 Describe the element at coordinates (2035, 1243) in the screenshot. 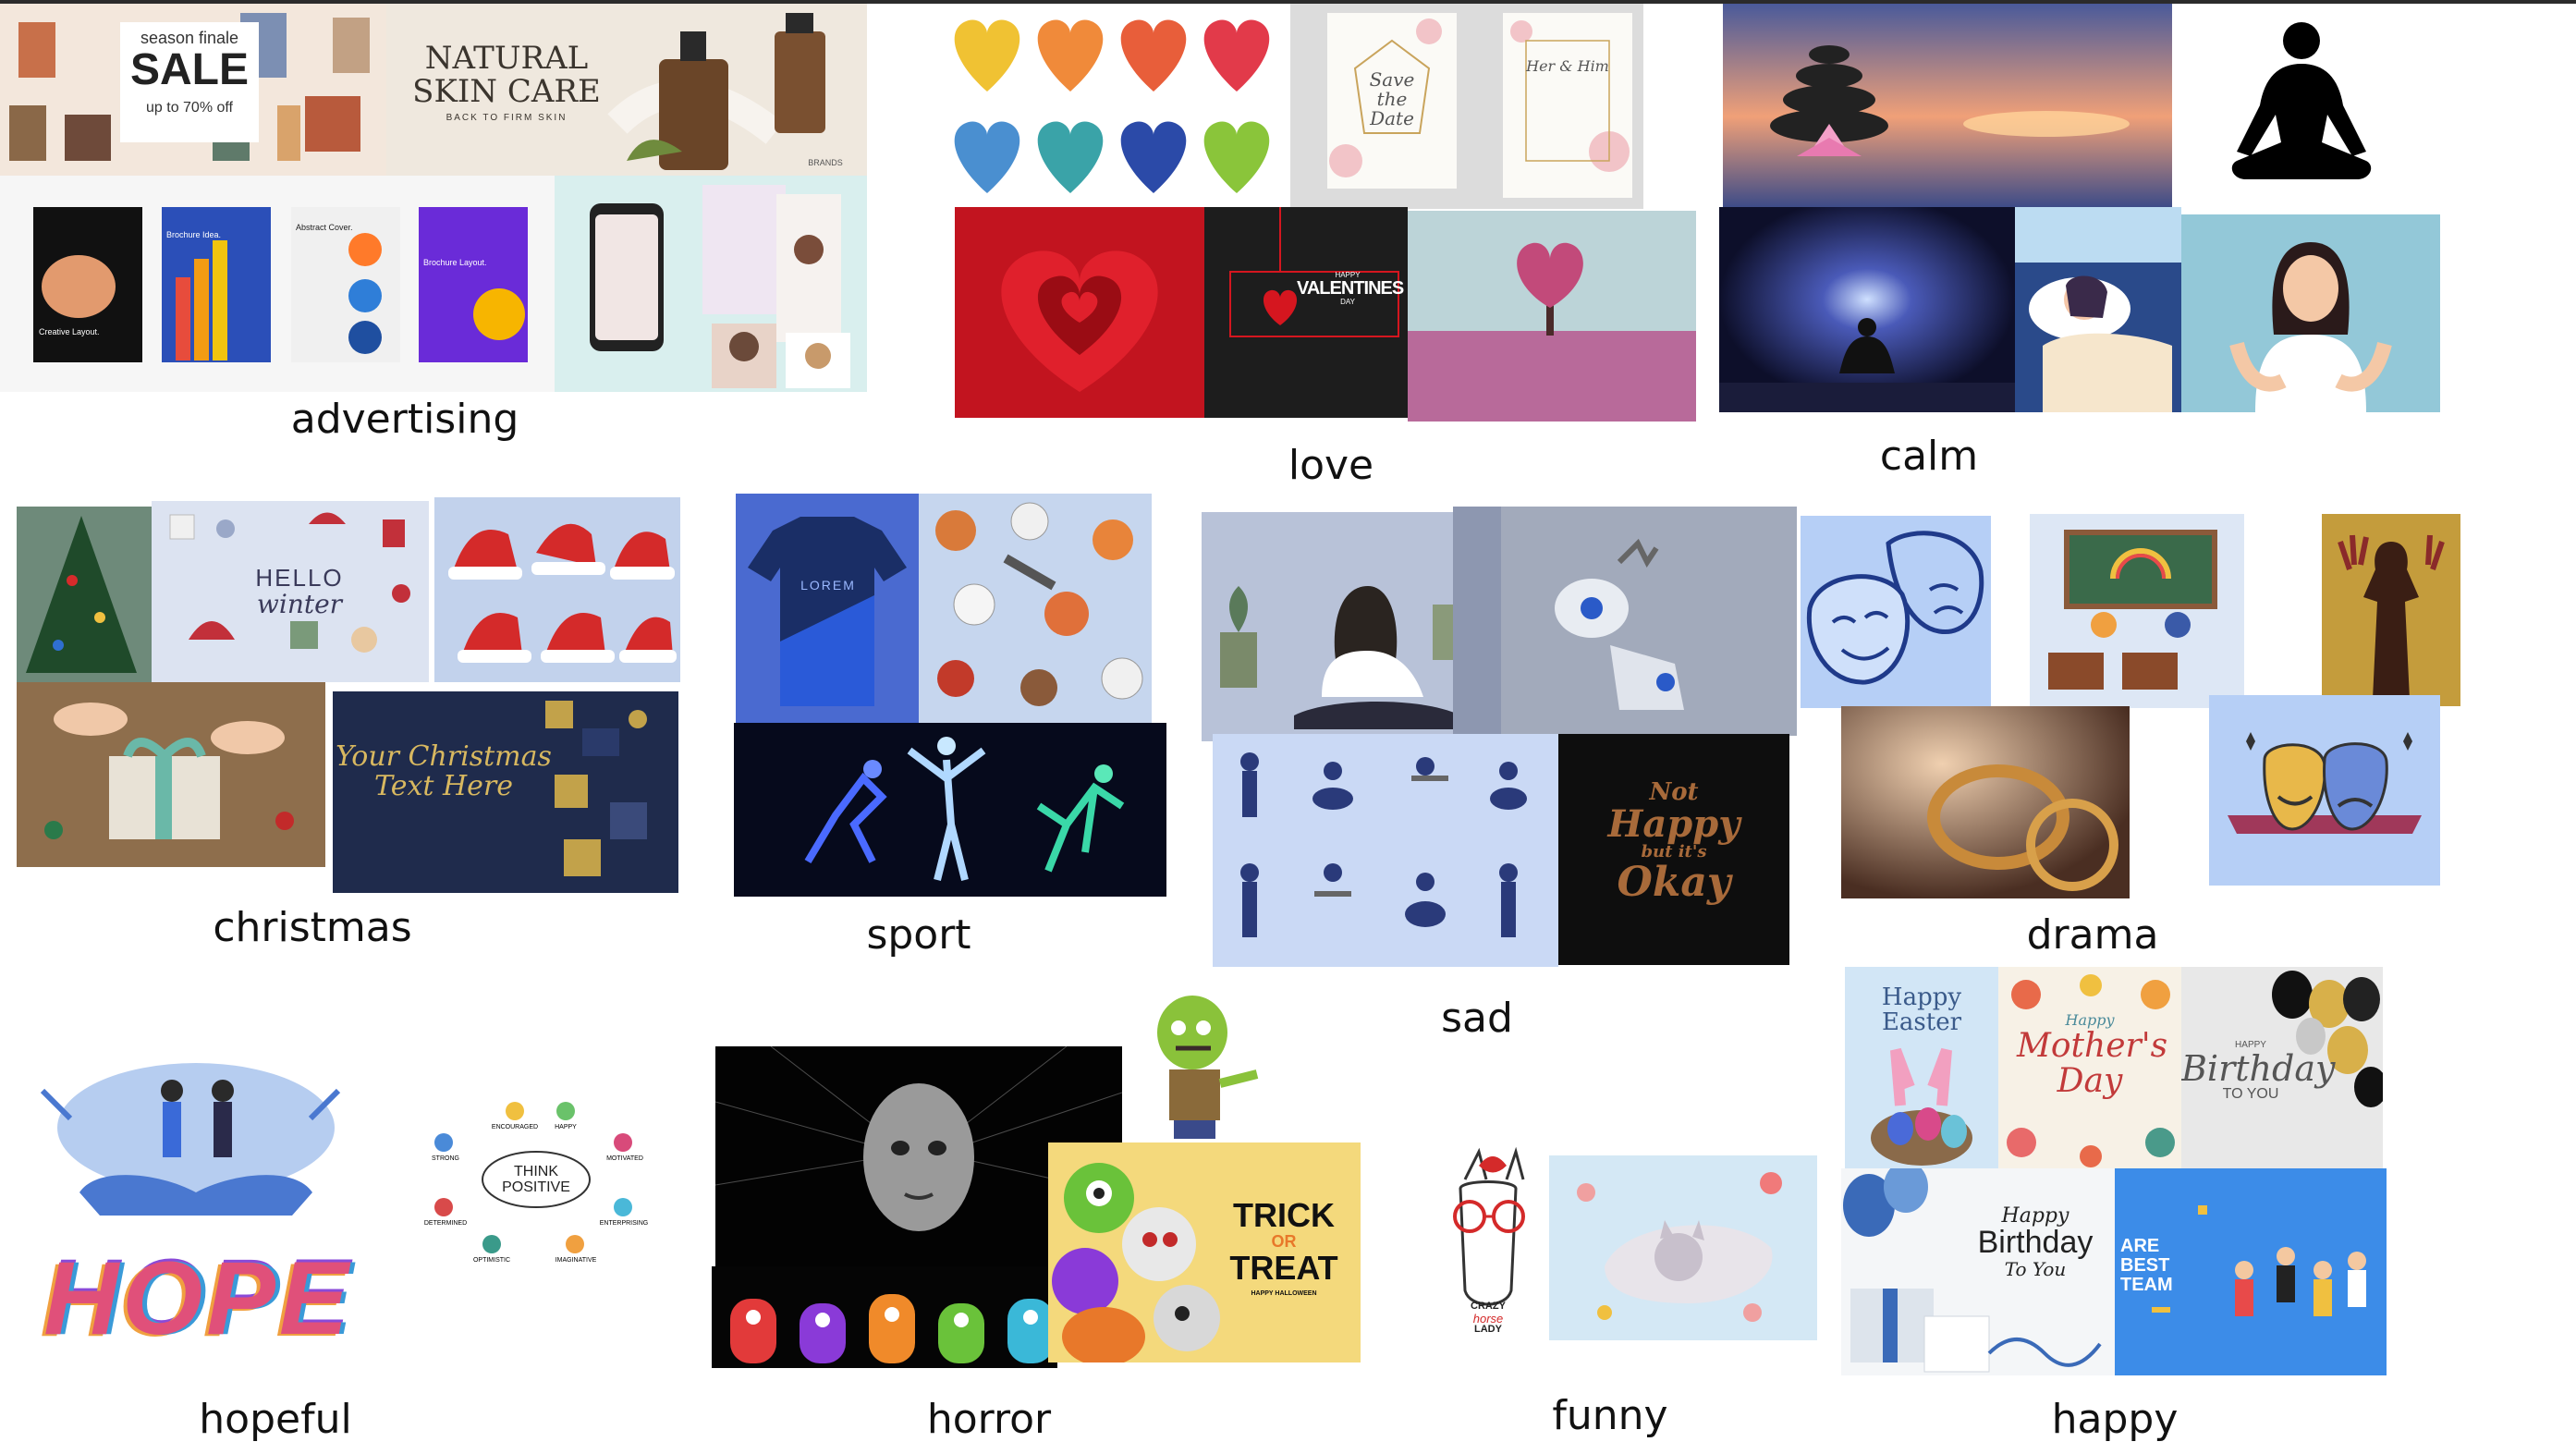

I see `birthday2-line2: Birthday` at that location.